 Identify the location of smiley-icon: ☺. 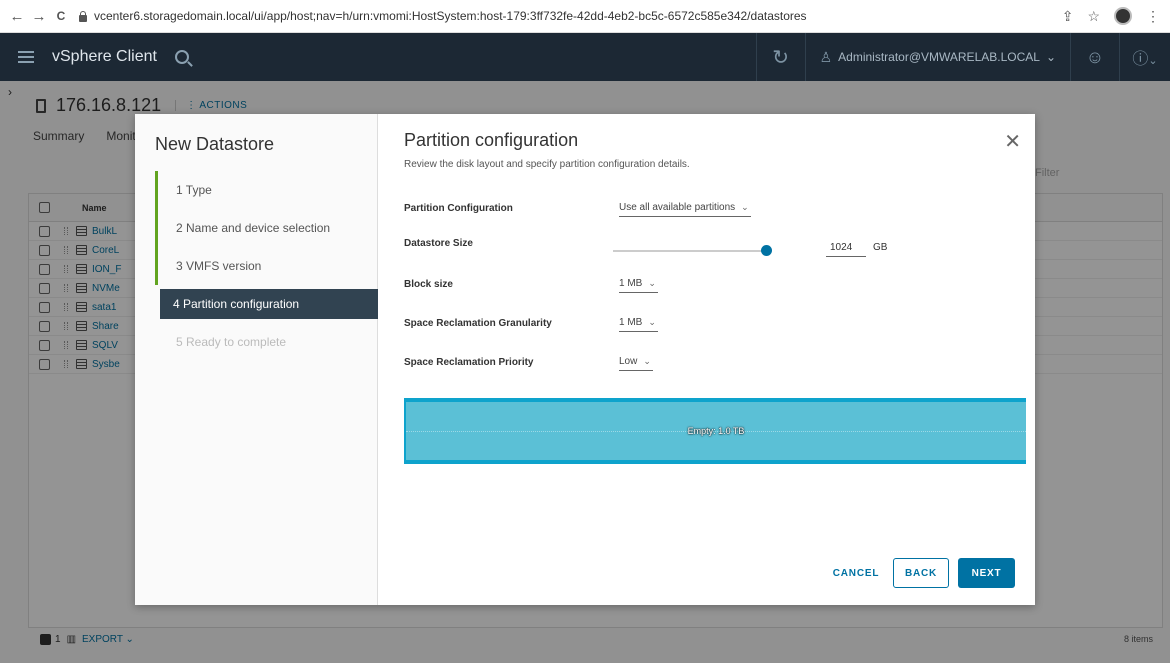
(1095, 57).